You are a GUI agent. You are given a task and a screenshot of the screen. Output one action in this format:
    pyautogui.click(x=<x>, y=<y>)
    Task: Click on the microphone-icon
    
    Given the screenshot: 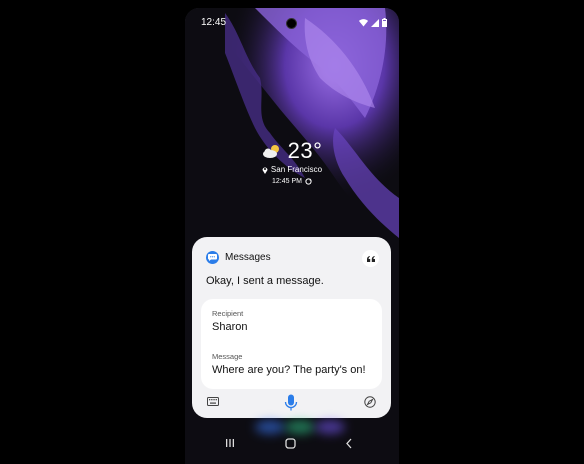 What is the action you would take?
    pyautogui.click(x=291, y=403)
    